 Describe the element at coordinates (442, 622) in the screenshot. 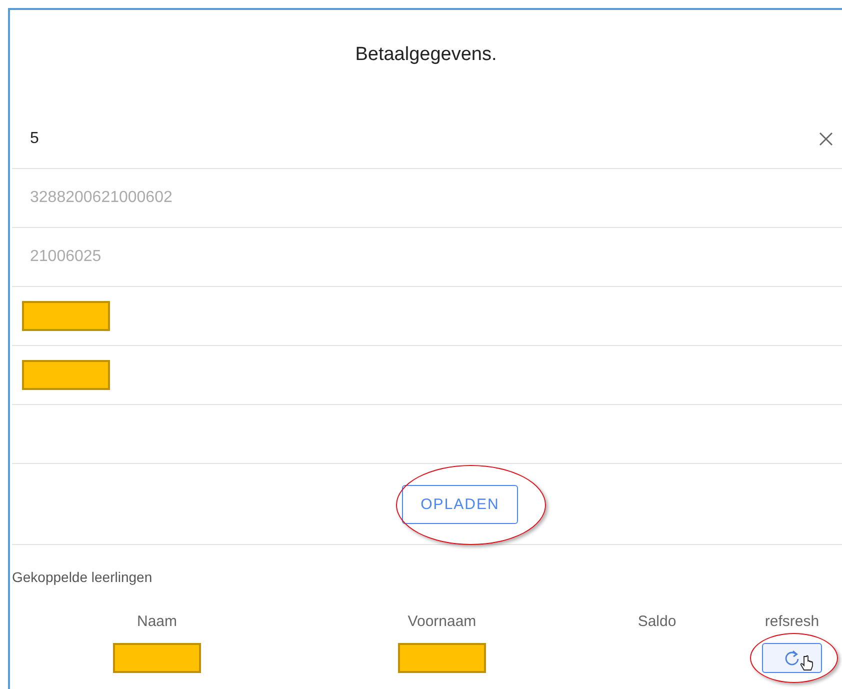

I see `column-header: Voornaam` at that location.